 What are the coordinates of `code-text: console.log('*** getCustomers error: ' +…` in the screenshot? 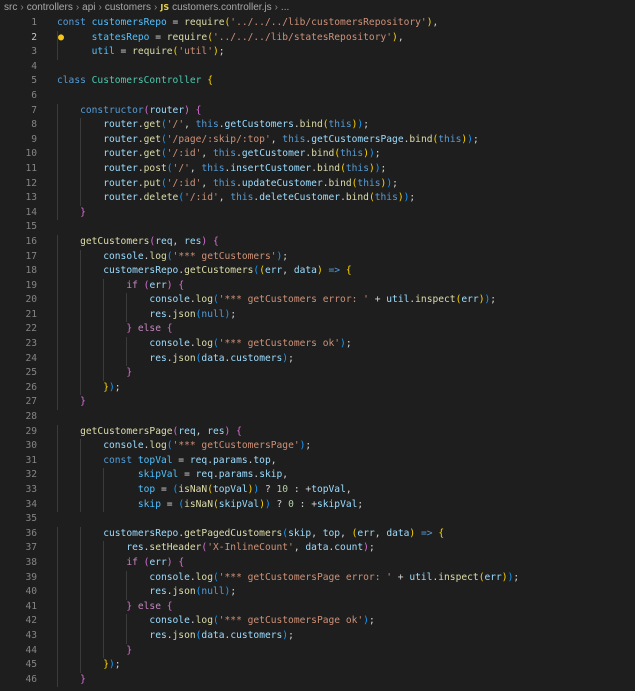 It's located at (276, 300).